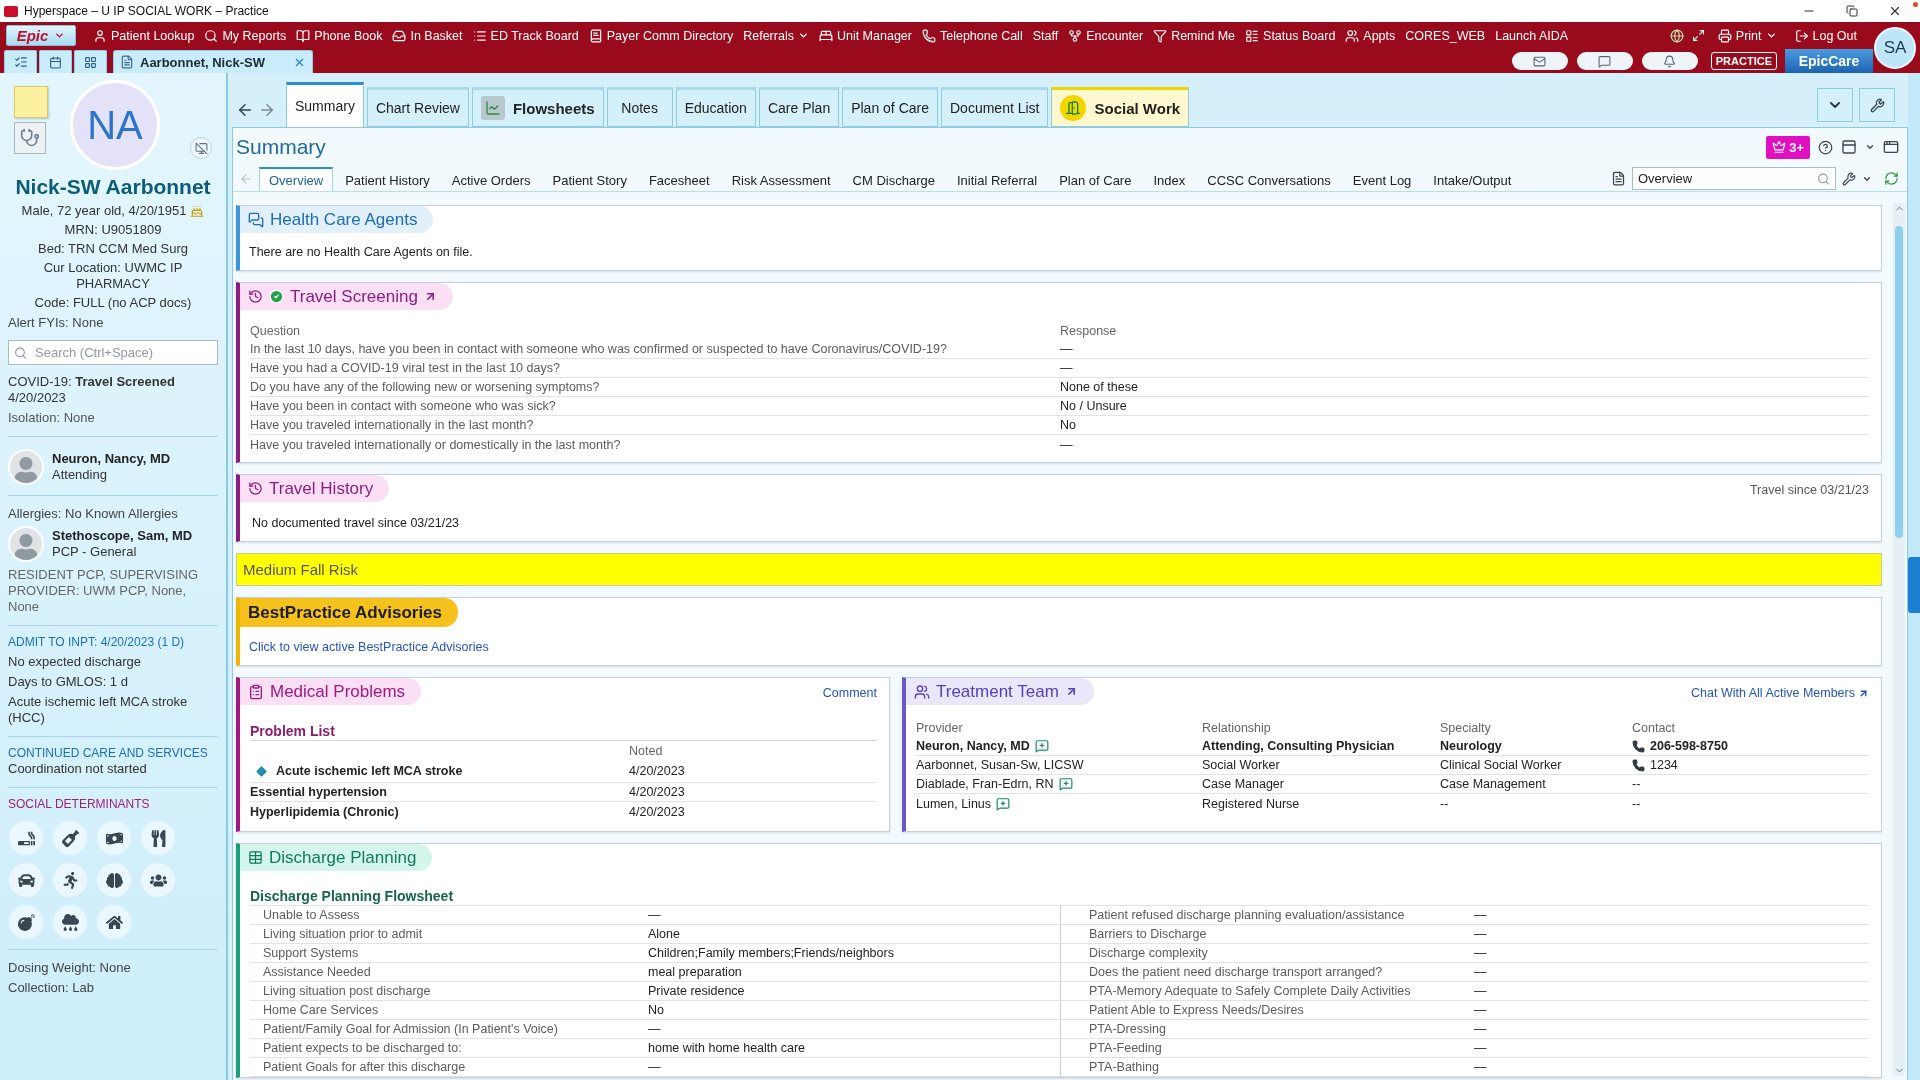 The image size is (1920, 1080). Describe the element at coordinates (1825, 35) in the screenshot. I see `menu-bar-button: Log Out` at that location.